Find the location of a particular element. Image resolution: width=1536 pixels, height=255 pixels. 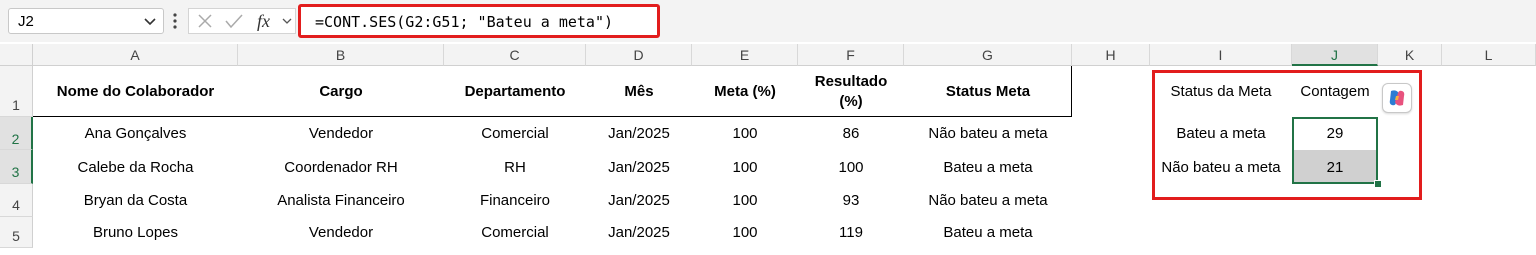

cancel-icon is located at coordinates (205, 21).